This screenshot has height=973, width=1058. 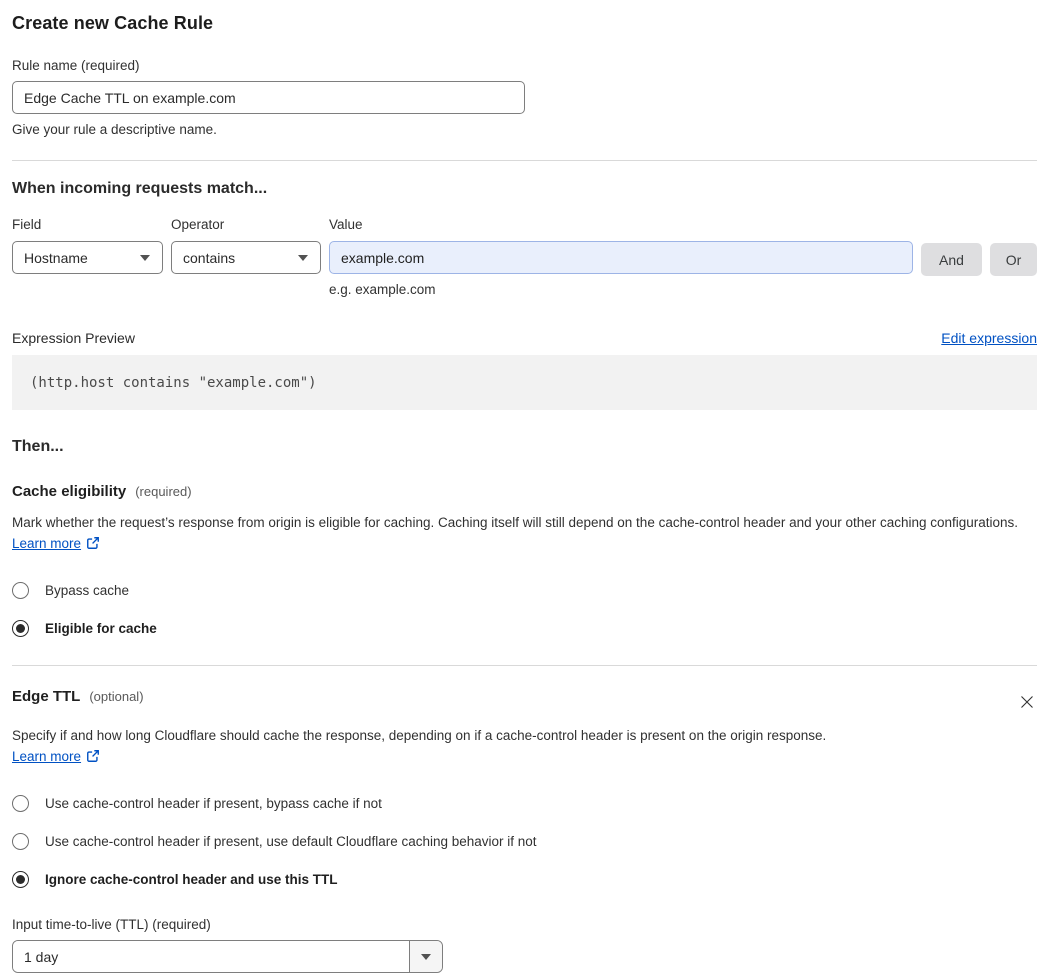 What do you see at coordinates (524, 382) in the screenshot?
I see `expression-preview-code: (http.host contains "example.com")` at bounding box center [524, 382].